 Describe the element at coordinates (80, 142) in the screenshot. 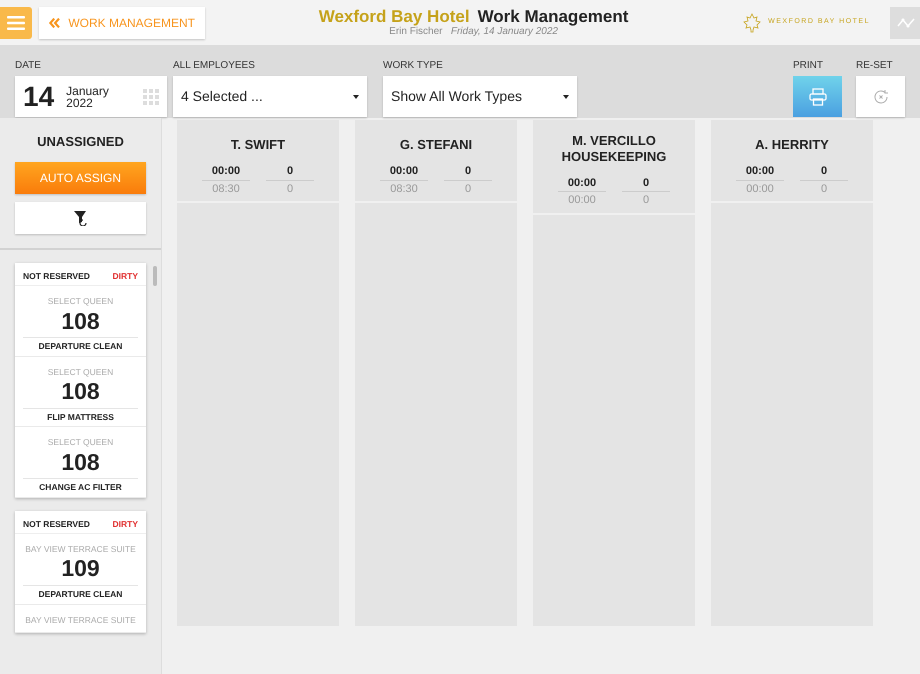

I see `unassigned-title: UNASSIGNED` at that location.